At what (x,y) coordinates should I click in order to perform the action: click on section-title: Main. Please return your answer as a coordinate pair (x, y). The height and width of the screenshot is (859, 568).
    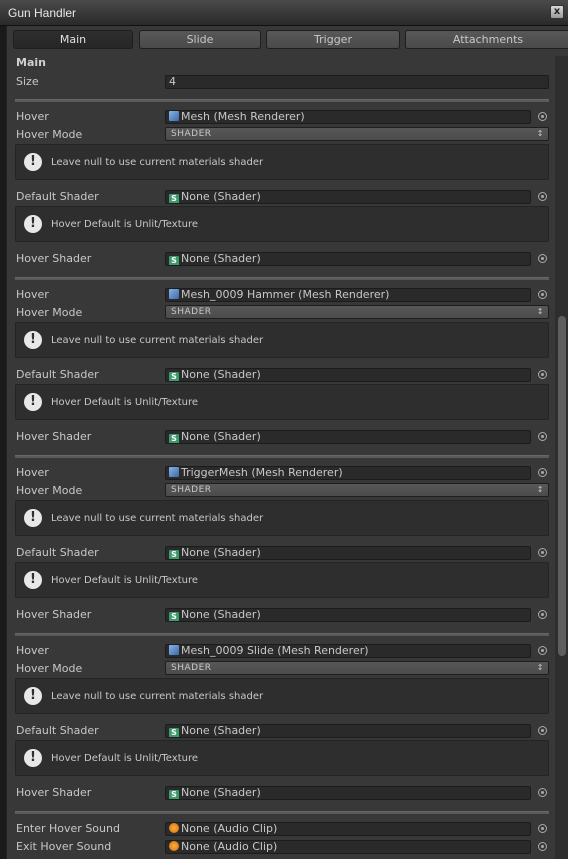
    Looking at the image, I should click on (31, 62).